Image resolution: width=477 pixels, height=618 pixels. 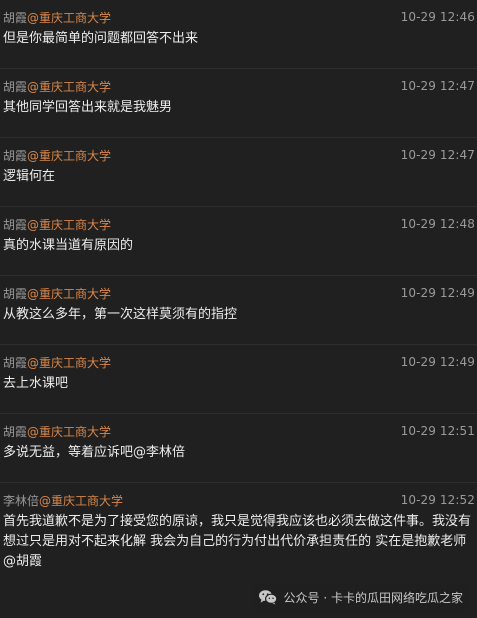 I want to click on message-author: 李林倍 @重庆工商大学, so click(x=63, y=500).